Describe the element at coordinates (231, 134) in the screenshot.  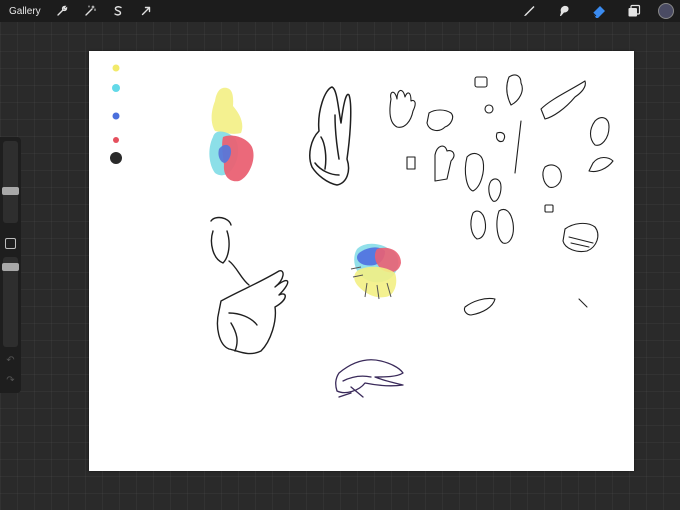
I see `color-blob-sketch` at that location.